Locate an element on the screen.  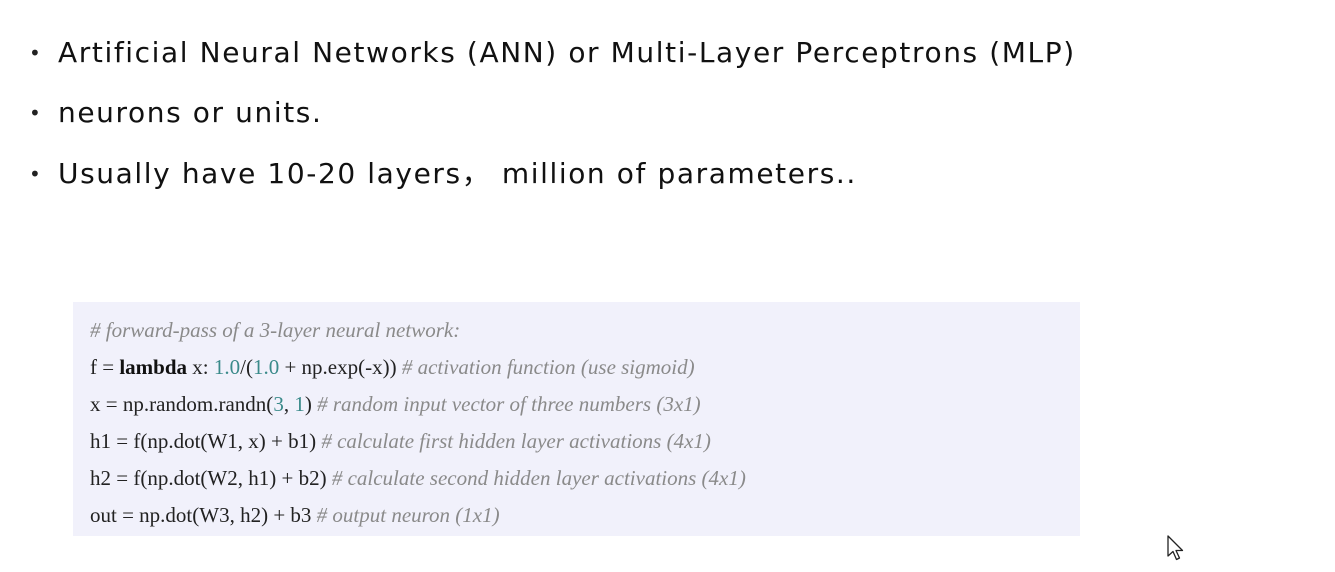
code-keyword: lambda is located at coordinates (153, 367).